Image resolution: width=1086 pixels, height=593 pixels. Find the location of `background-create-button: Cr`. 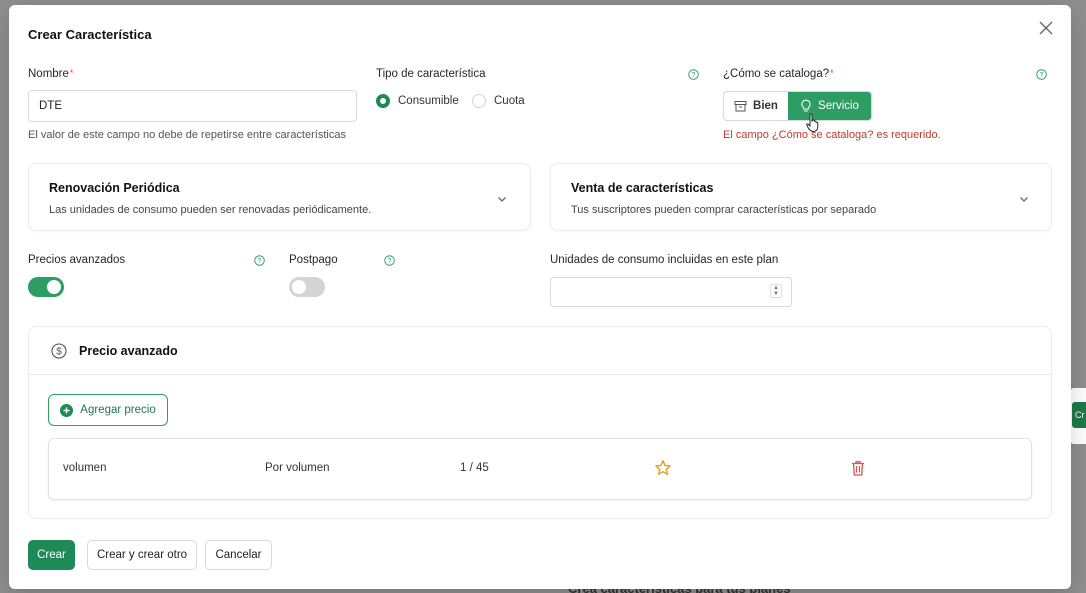

background-create-button: Cr is located at coordinates (1079, 415).